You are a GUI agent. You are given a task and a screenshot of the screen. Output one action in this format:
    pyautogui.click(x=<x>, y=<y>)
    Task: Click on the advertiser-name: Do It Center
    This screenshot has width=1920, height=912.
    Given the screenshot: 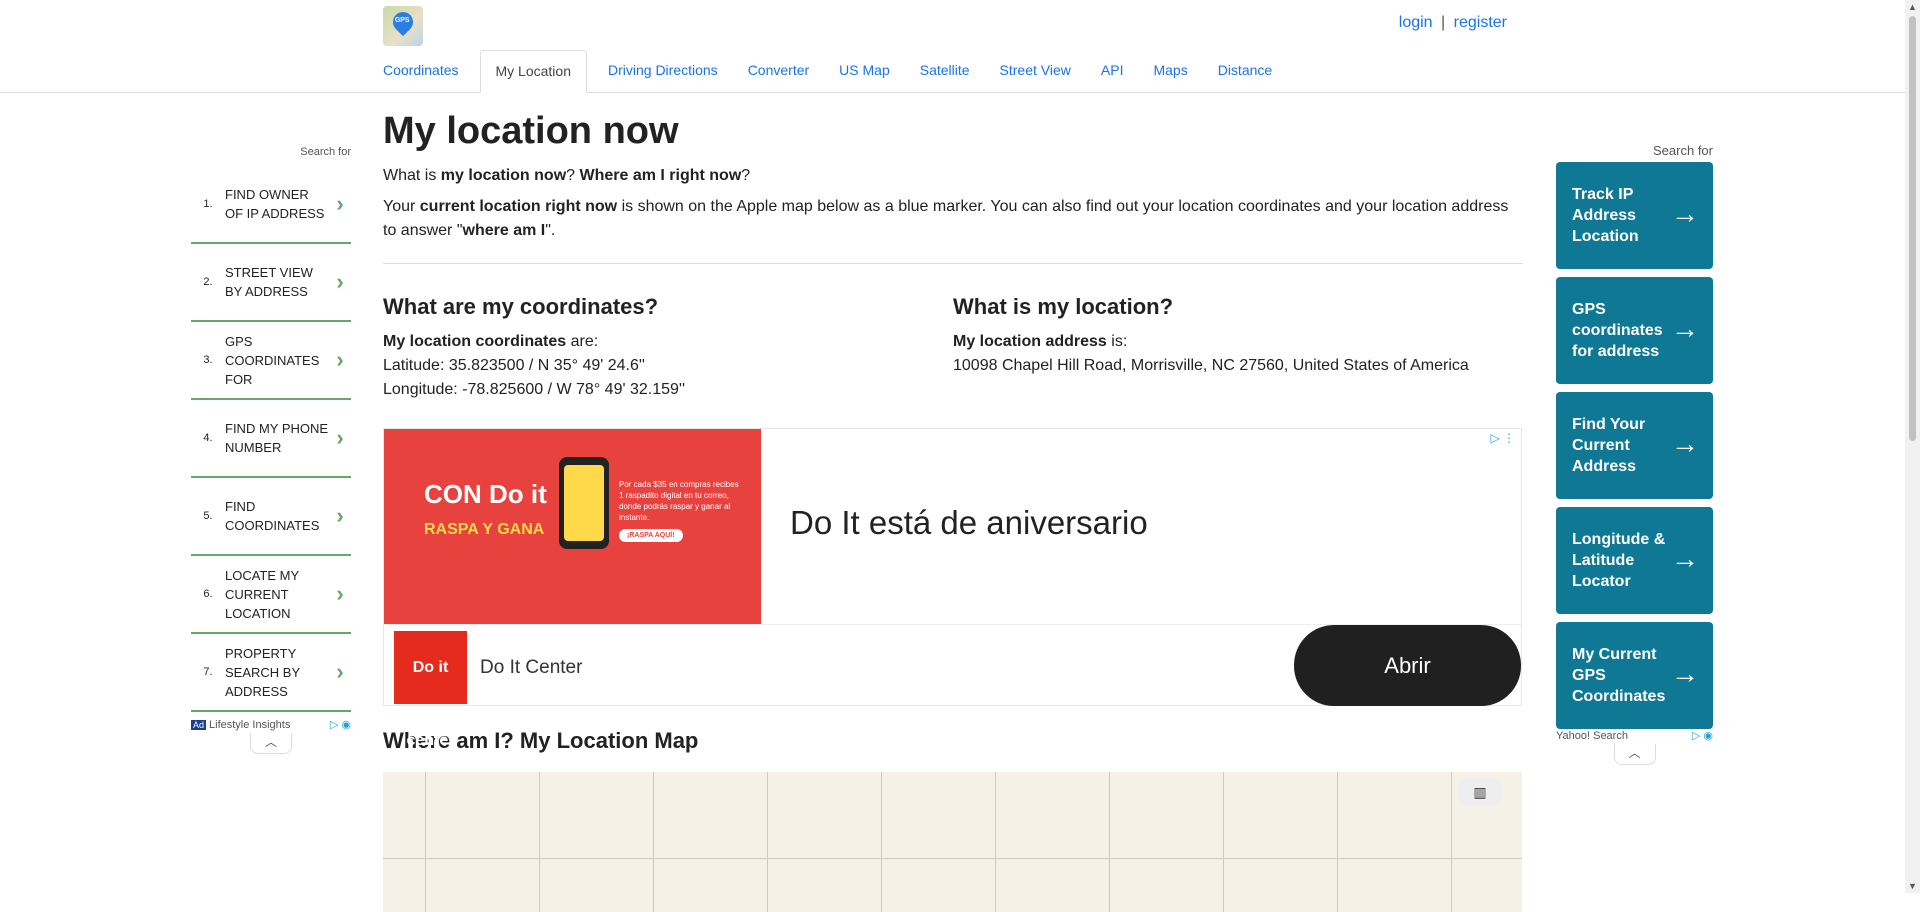 What is the action you would take?
    pyautogui.click(x=531, y=668)
    